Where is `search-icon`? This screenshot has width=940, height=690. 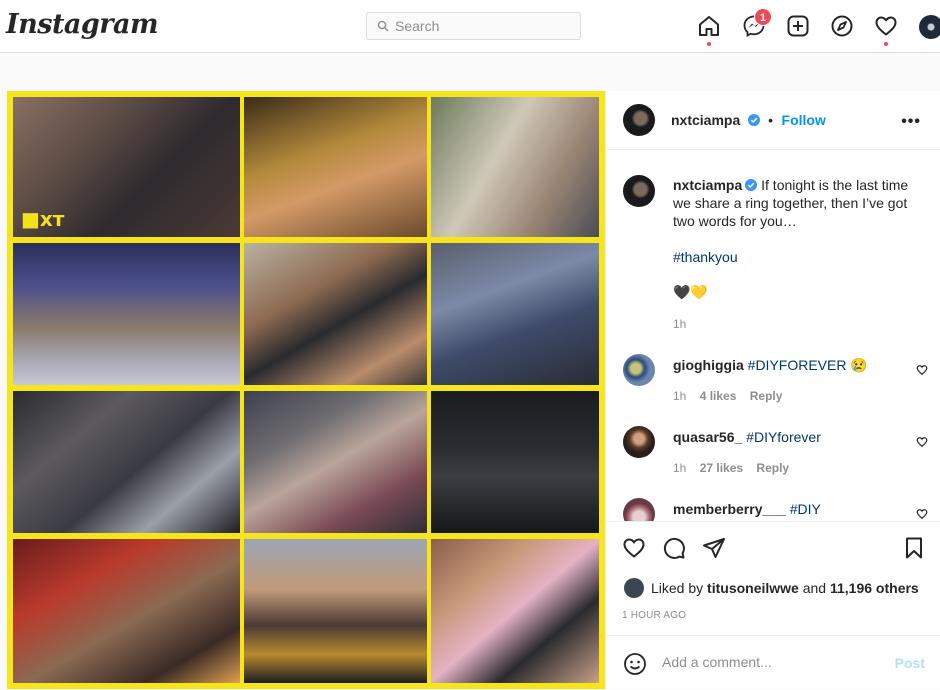
search-icon is located at coordinates (383, 26).